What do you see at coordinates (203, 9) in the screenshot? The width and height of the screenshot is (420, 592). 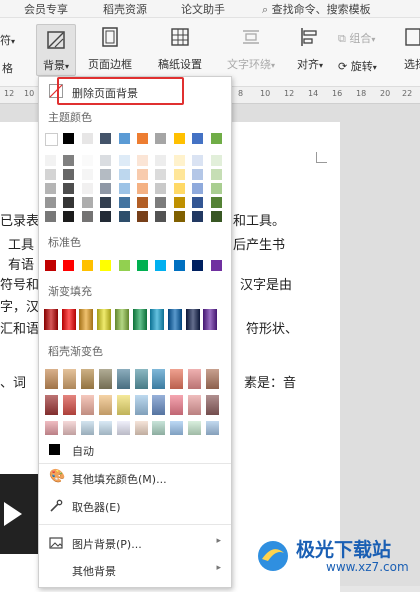 I see `menu-paper: 论文助手` at bounding box center [203, 9].